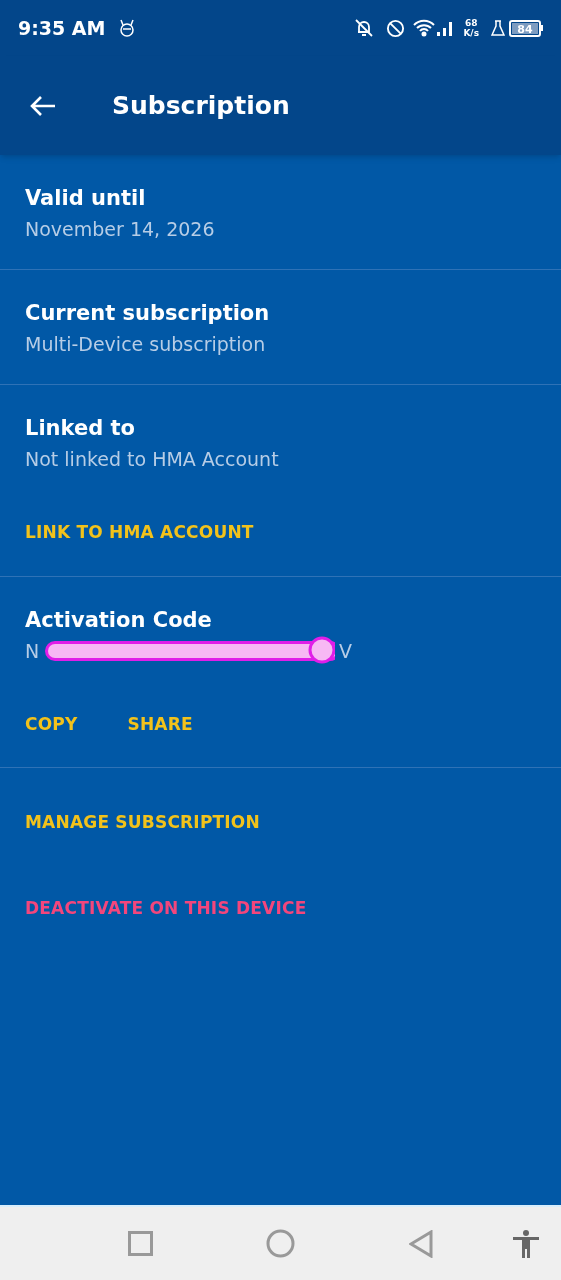  What do you see at coordinates (280, 1243) in the screenshot?
I see `home-icon` at bounding box center [280, 1243].